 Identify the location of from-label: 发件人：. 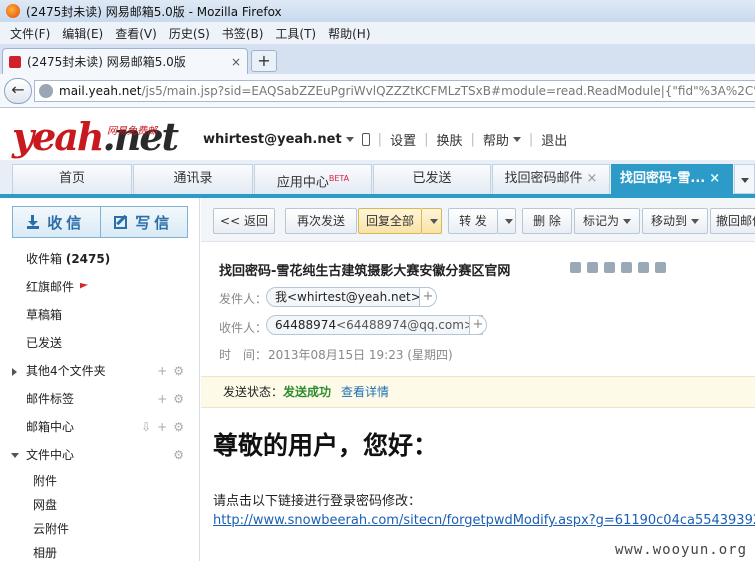
(243, 299).